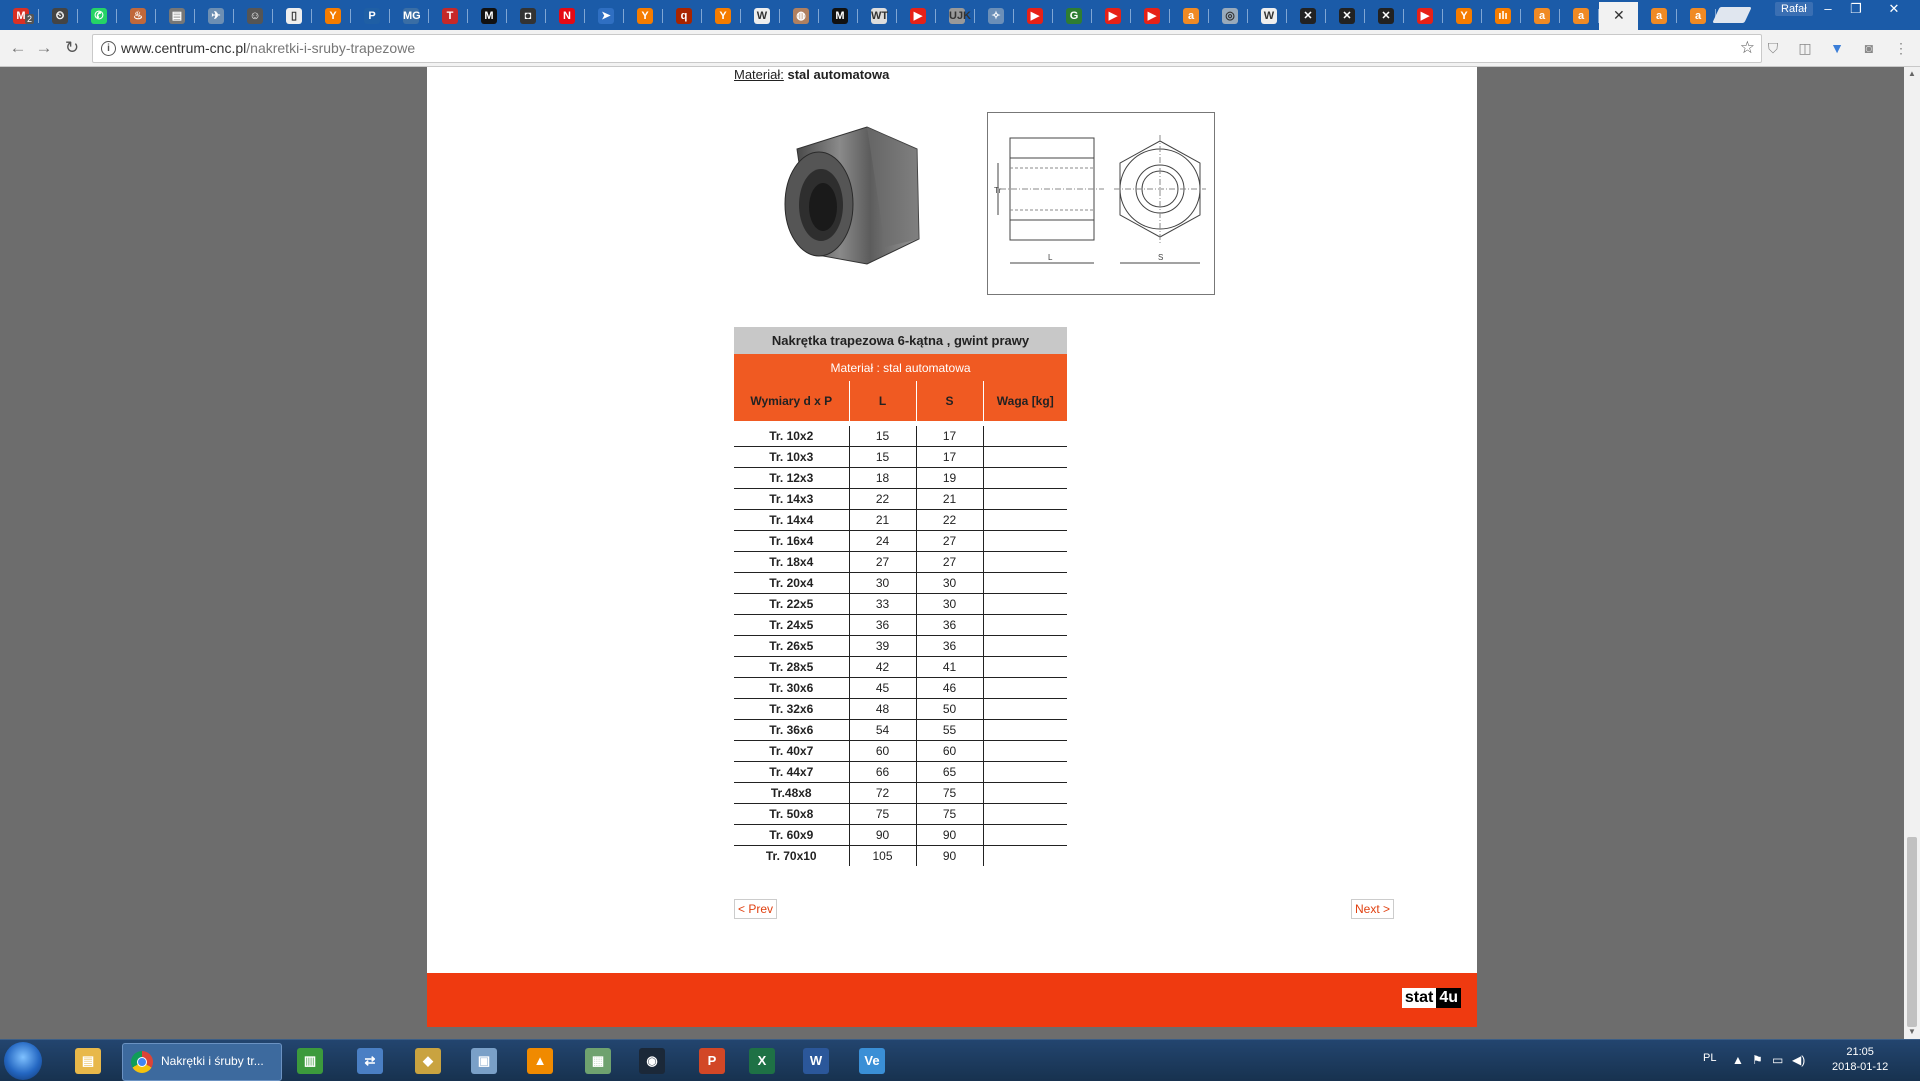  I want to click on minimize-button: –, so click(1828, 9).